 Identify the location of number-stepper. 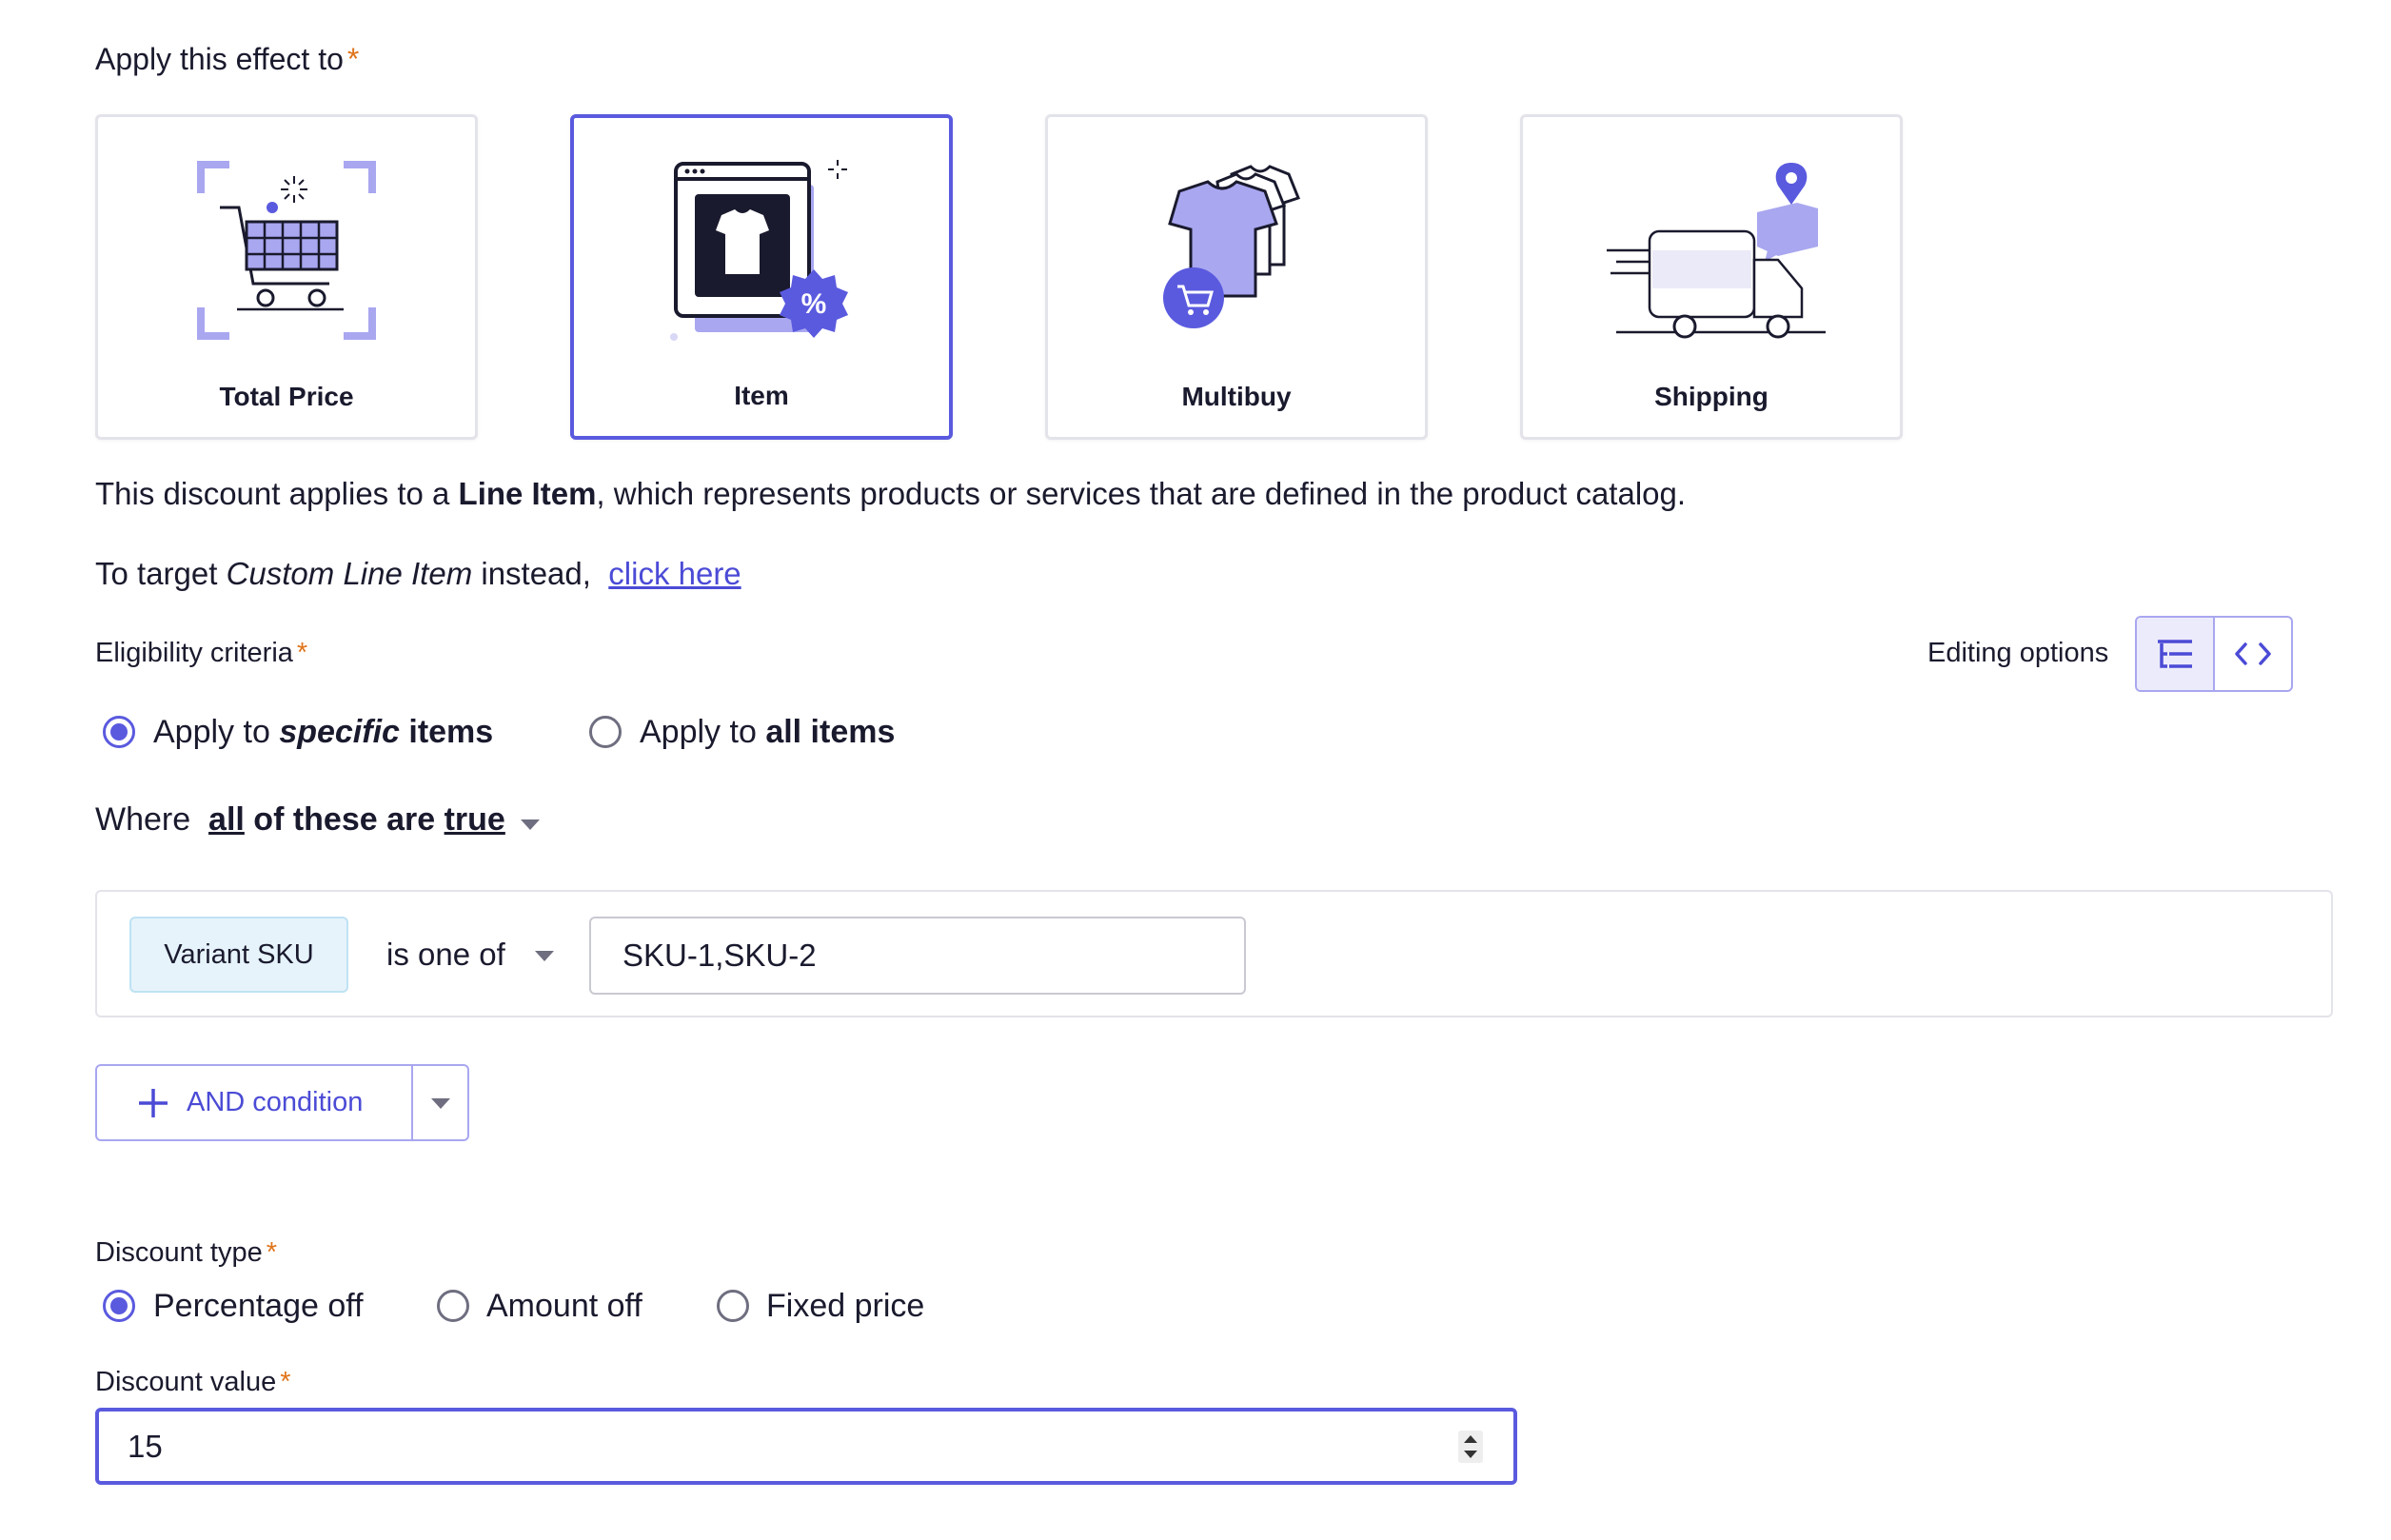
(1470, 1447).